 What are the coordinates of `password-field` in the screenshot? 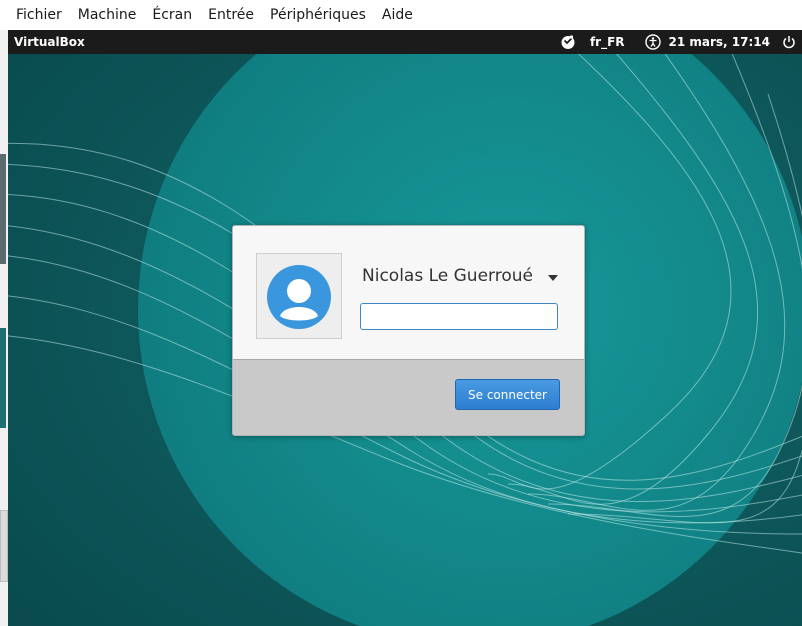 It's located at (459, 316).